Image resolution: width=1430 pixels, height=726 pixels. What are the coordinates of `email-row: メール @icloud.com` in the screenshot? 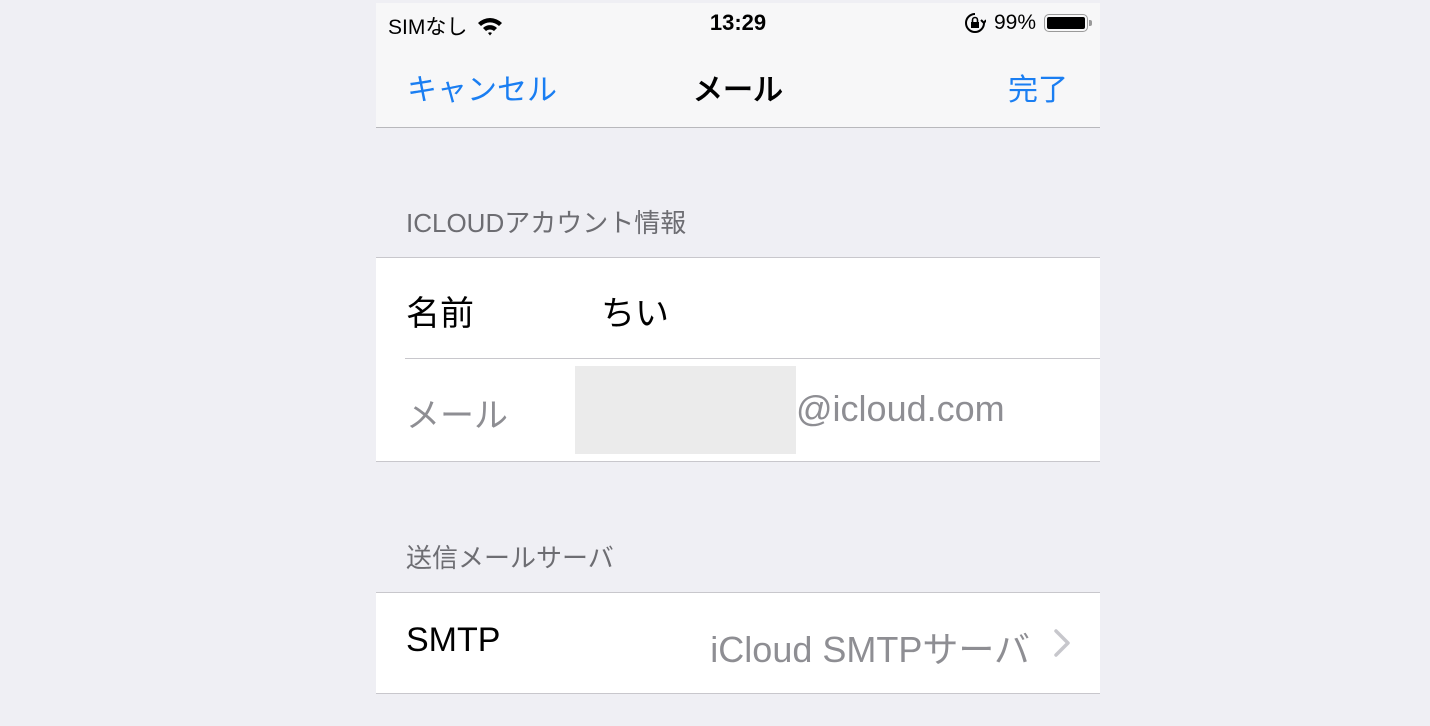 It's located at (738, 409).